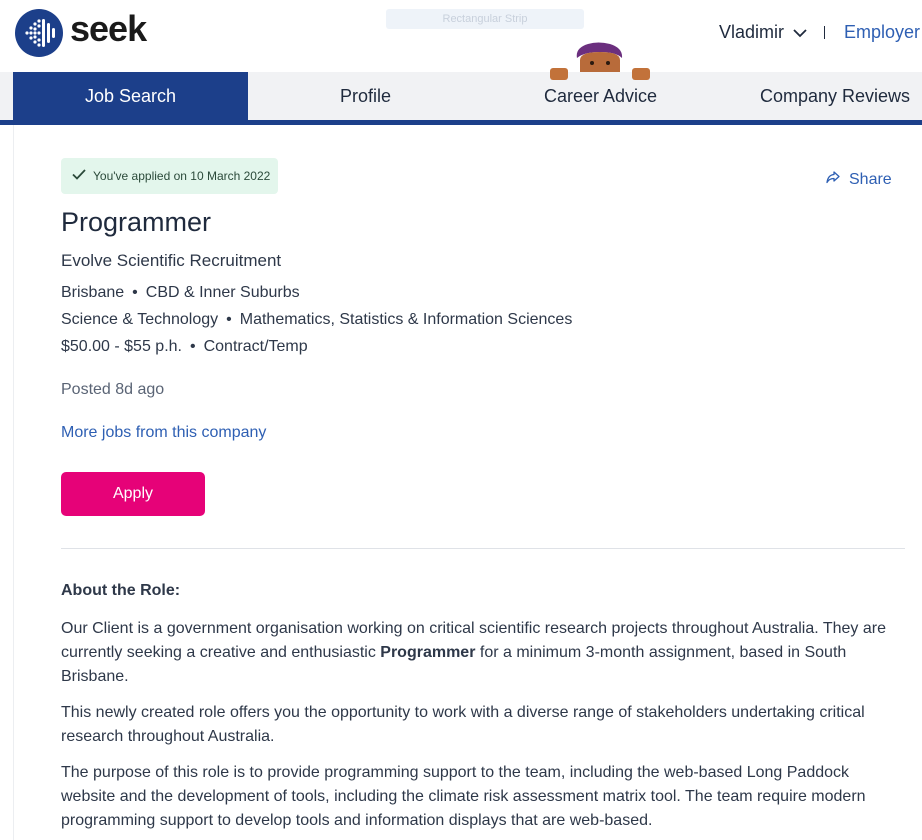 Image resolution: width=922 pixels, height=840 pixels. What do you see at coordinates (882, 32) in the screenshot?
I see `employer-link: Employer` at bounding box center [882, 32].